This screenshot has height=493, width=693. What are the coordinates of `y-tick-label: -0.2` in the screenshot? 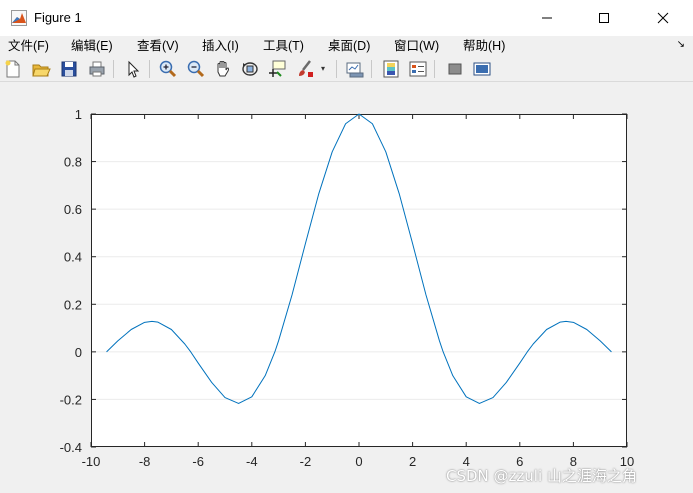 It's located at (71, 399).